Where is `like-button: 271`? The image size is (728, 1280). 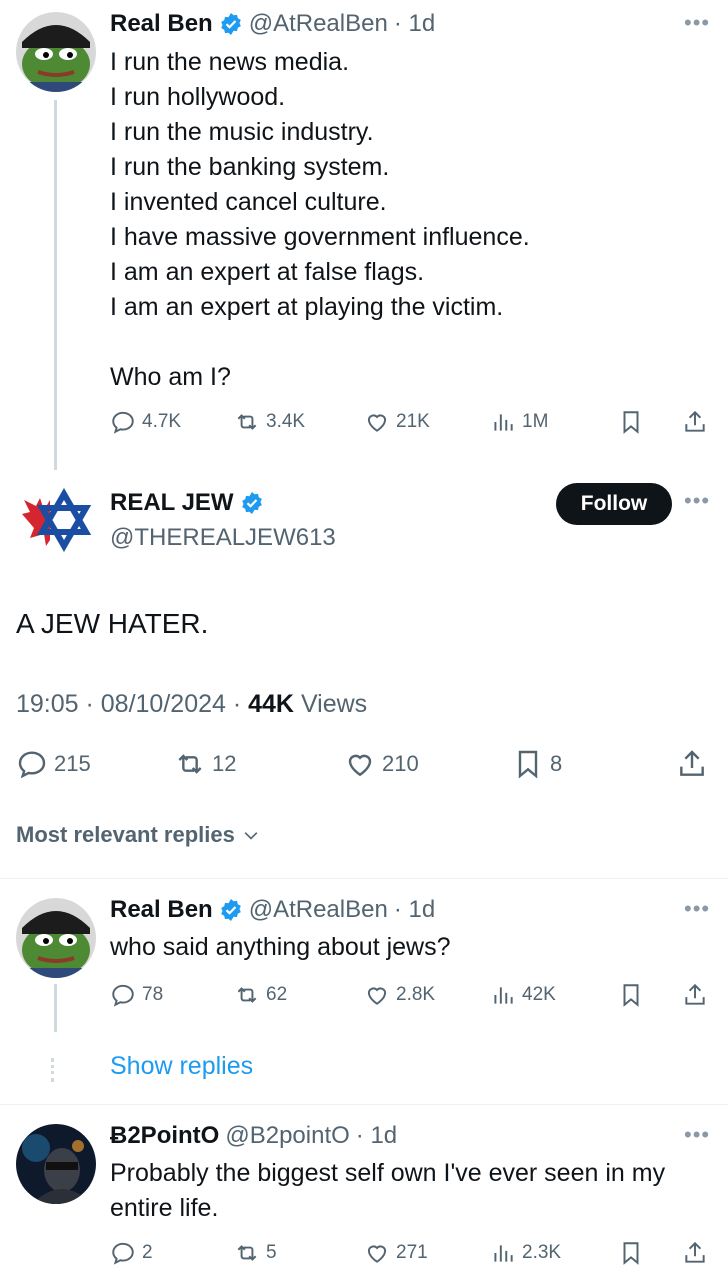
like-button: 271 is located at coordinates (396, 1253).